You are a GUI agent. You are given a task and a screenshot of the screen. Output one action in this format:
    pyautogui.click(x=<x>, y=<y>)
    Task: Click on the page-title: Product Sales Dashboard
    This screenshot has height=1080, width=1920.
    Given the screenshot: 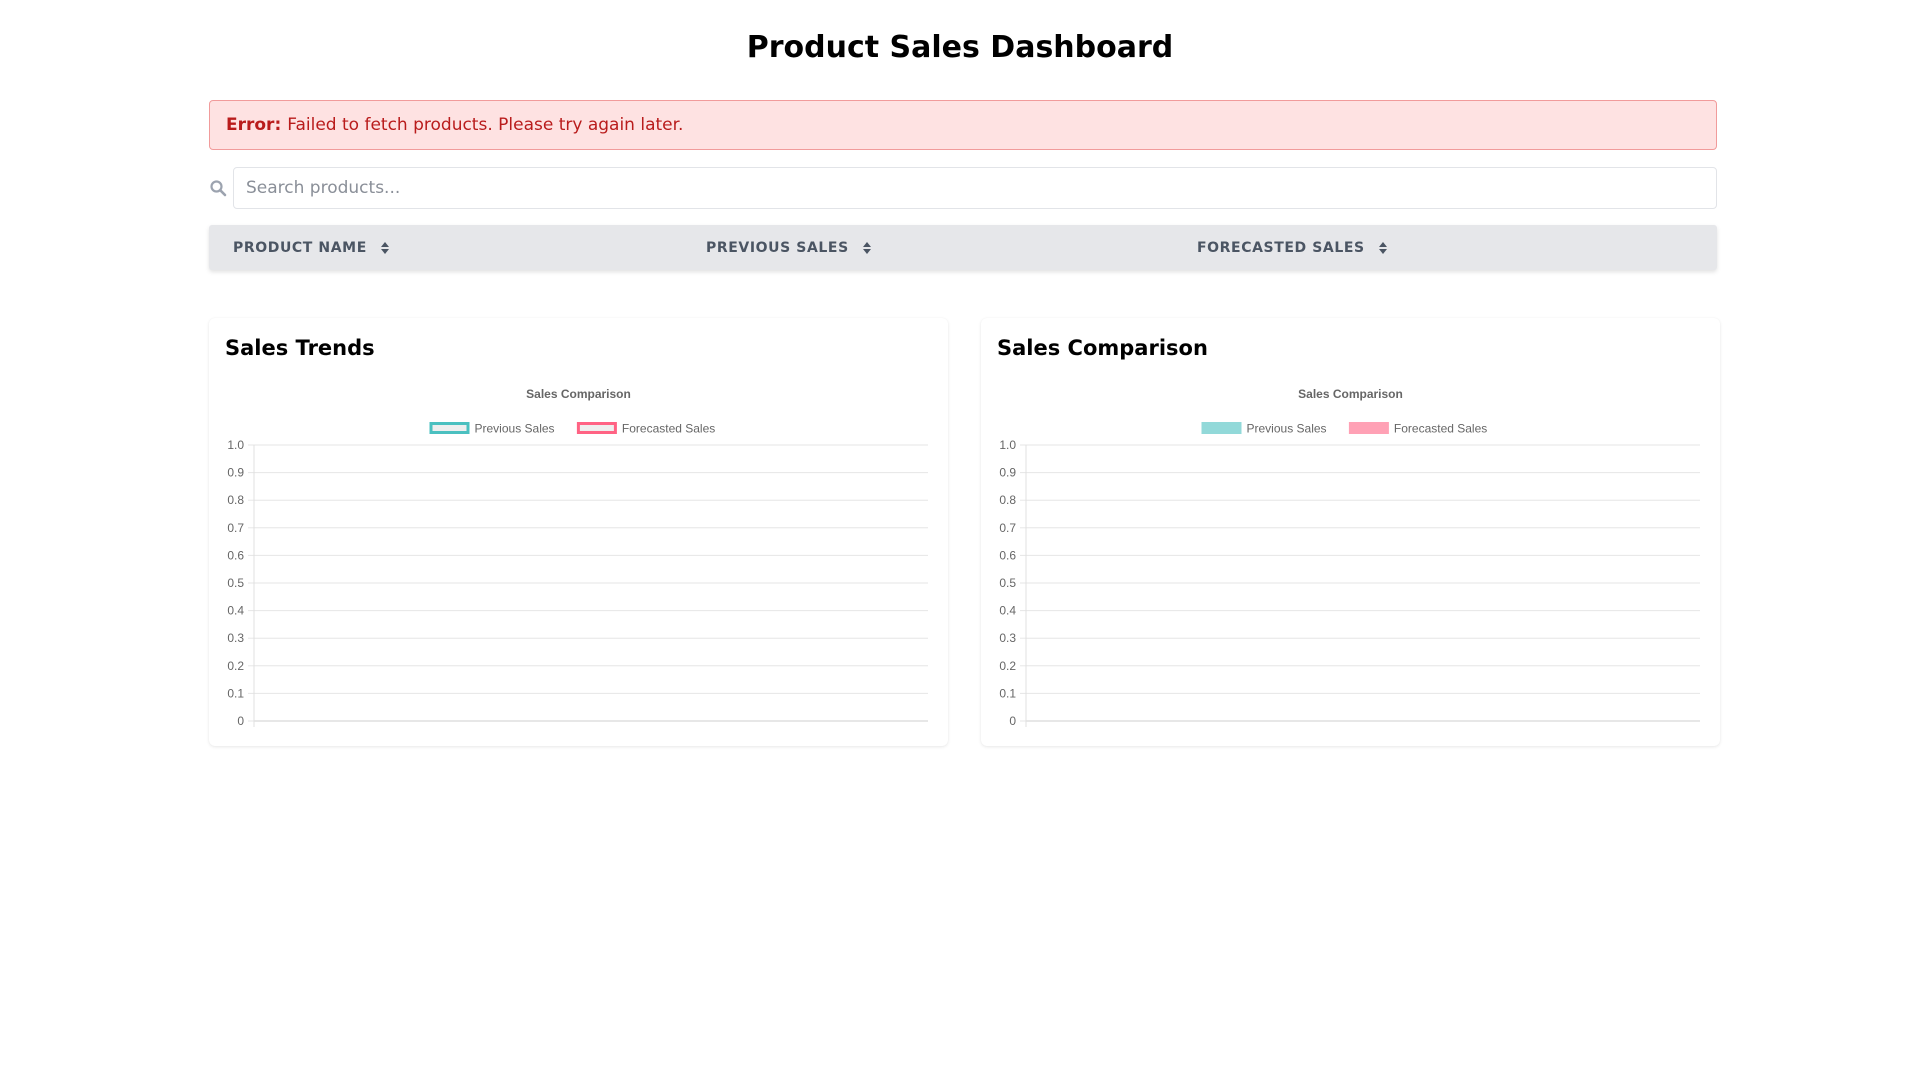 What is the action you would take?
    pyautogui.click(x=960, y=47)
    